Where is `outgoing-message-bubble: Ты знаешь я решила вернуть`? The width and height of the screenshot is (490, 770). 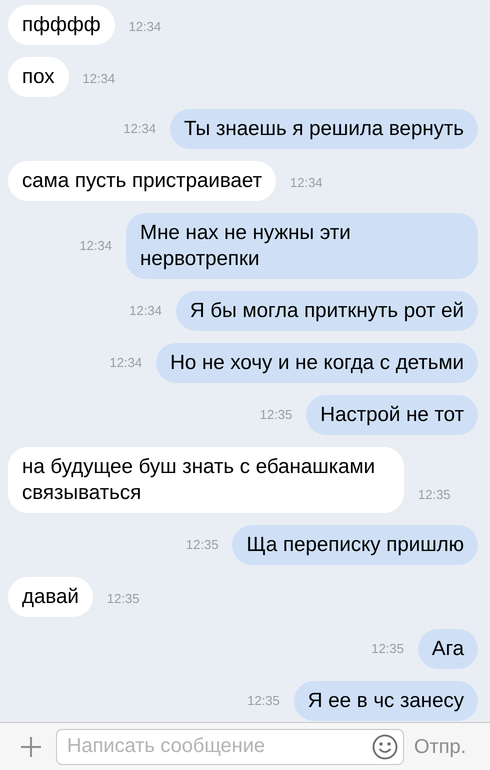 outgoing-message-bubble: Ты знаешь я решила вернуть is located at coordinates (324, 129).